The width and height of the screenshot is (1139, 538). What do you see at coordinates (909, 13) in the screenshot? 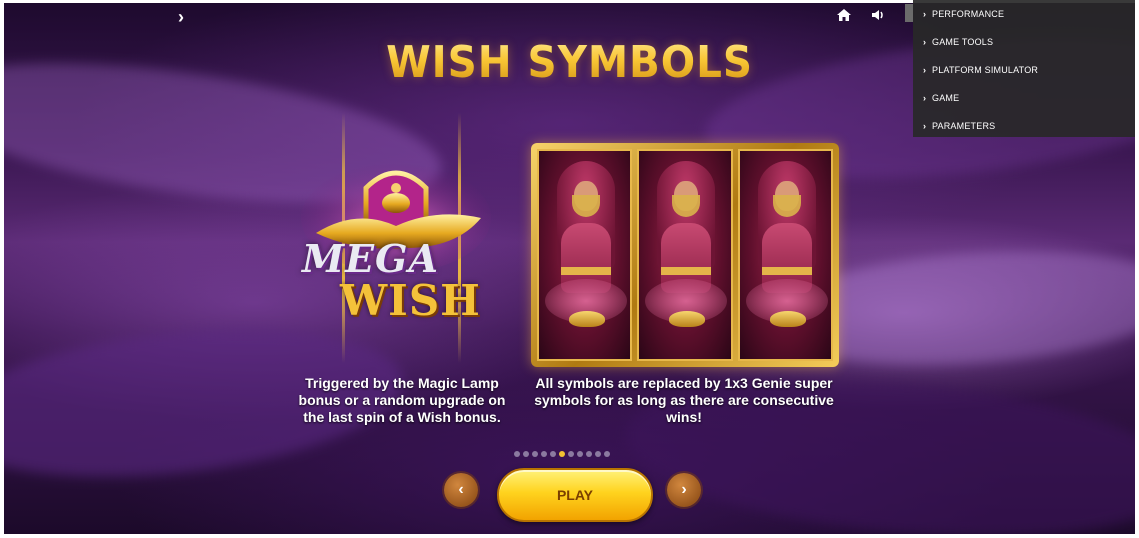
I see `menu-toggle-tab` at bounding box center [909, 13].